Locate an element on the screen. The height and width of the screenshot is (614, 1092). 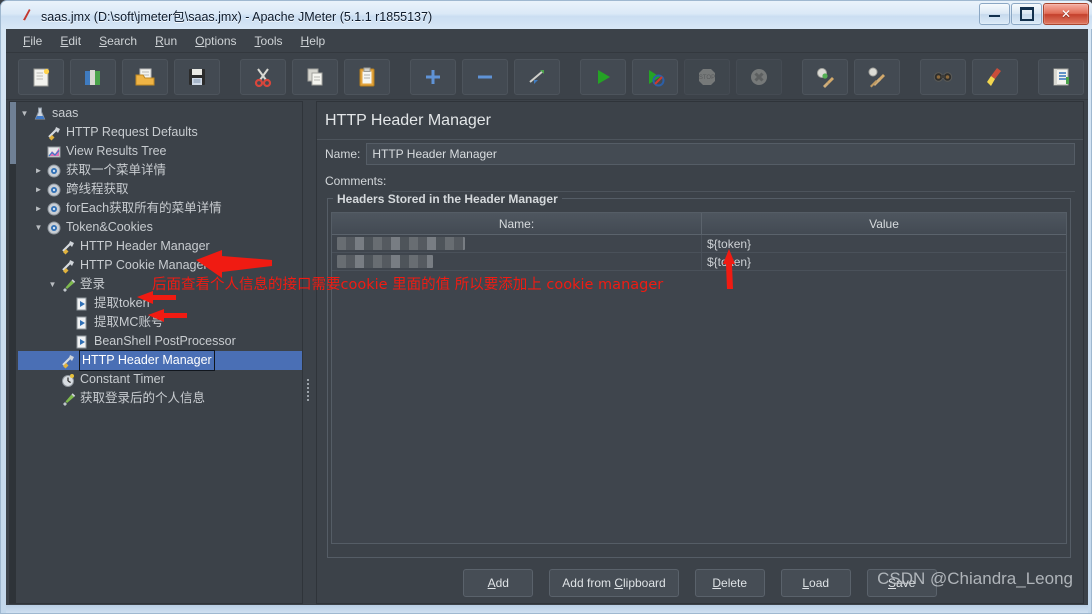
add-button: Add is located at coordinates (498, 583).